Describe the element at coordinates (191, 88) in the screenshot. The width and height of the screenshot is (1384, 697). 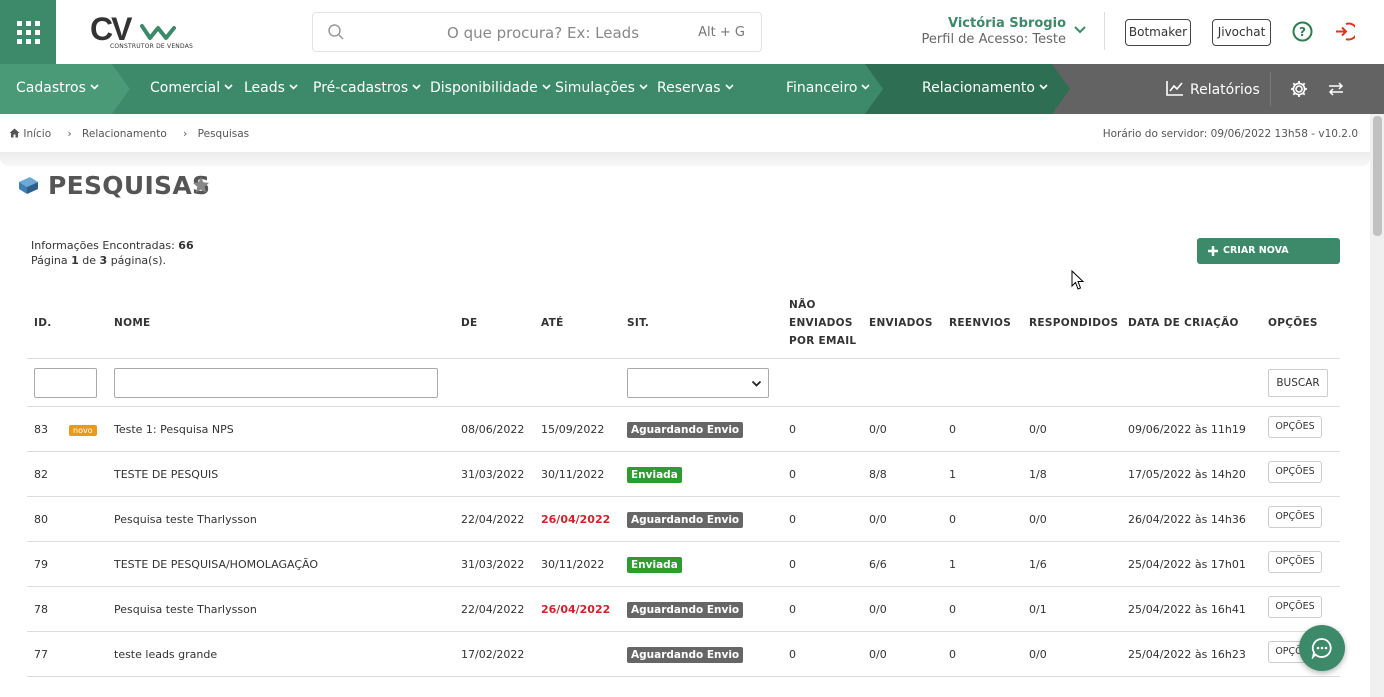
I see `nav-comercial: Comercial` at that location.